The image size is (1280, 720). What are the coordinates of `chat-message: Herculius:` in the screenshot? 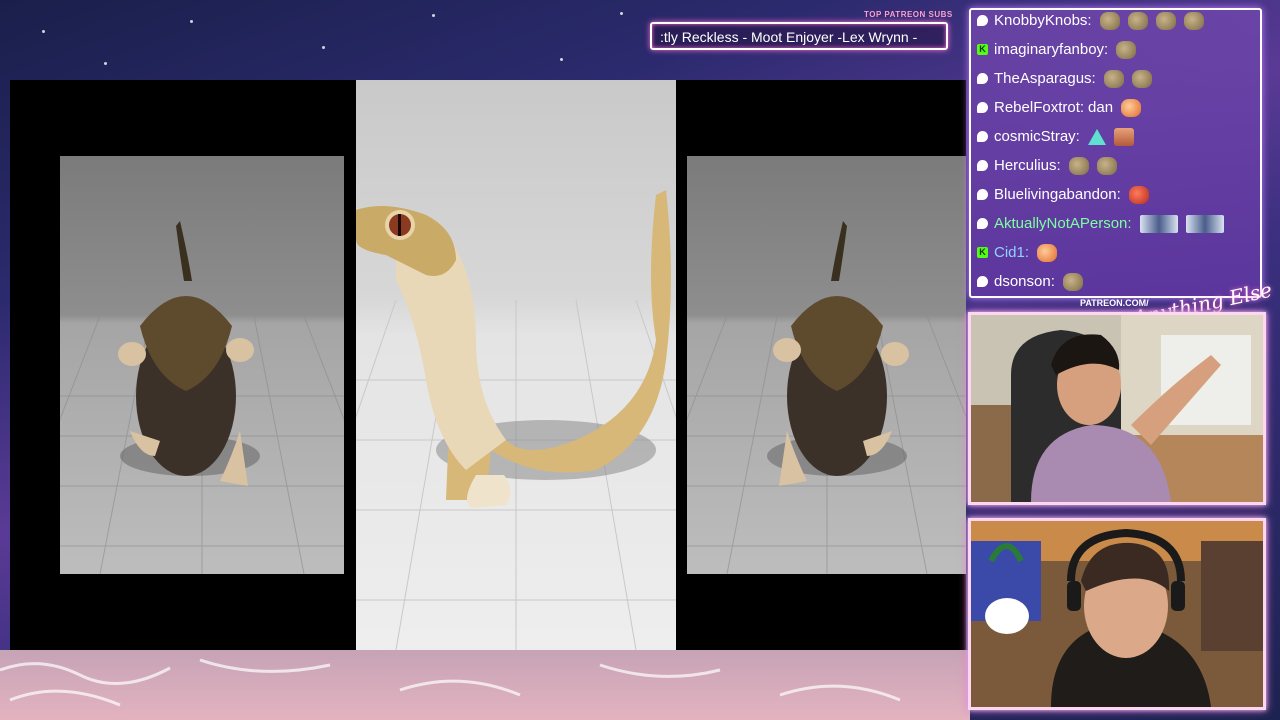 It's located at (1117, 165).